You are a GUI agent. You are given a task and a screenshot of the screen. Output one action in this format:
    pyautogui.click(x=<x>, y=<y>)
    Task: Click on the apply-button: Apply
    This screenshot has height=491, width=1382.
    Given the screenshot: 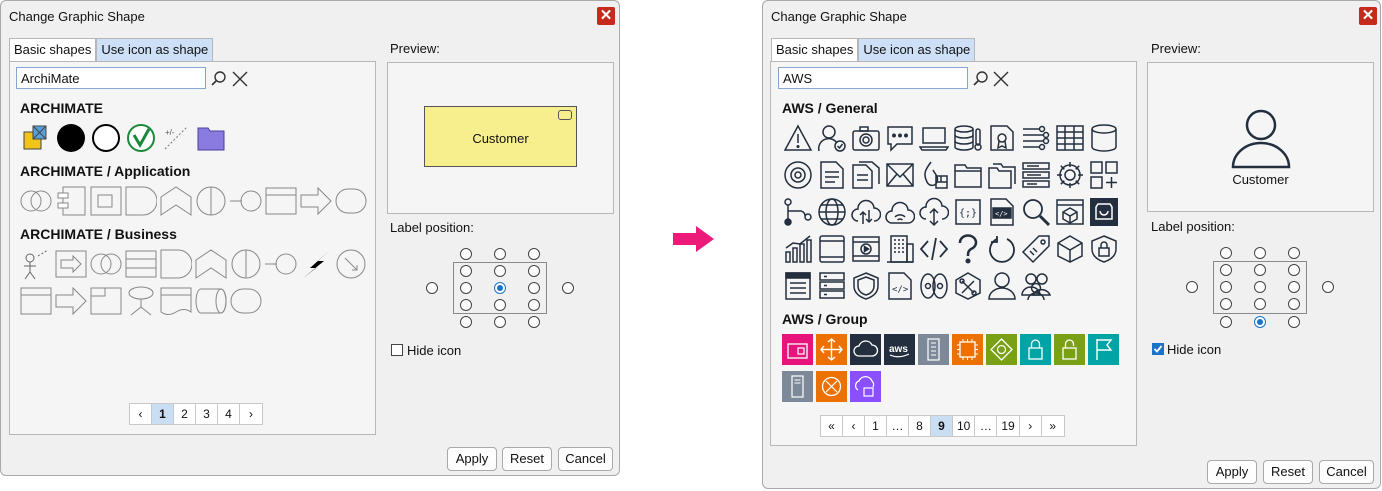 What is the action you would take?
    pyautogui.click(x=1232, y=472)
    